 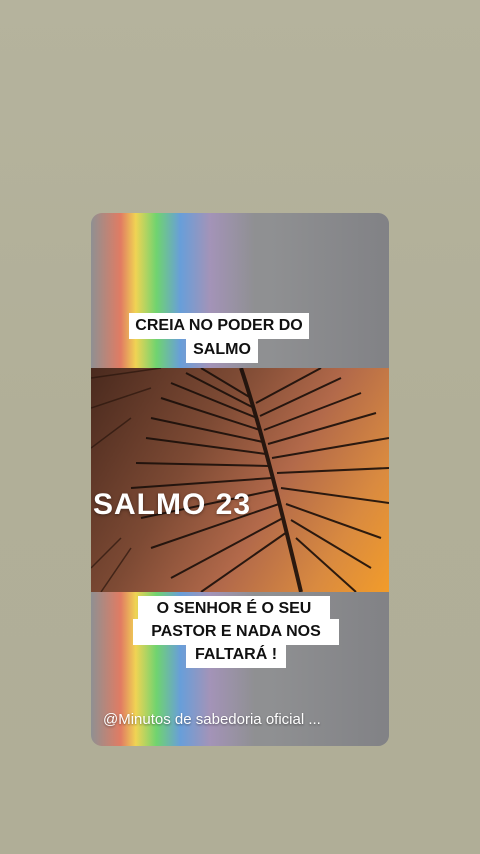 I want to click on caption-top-line2: SALMO, so click(x=222, y=350).